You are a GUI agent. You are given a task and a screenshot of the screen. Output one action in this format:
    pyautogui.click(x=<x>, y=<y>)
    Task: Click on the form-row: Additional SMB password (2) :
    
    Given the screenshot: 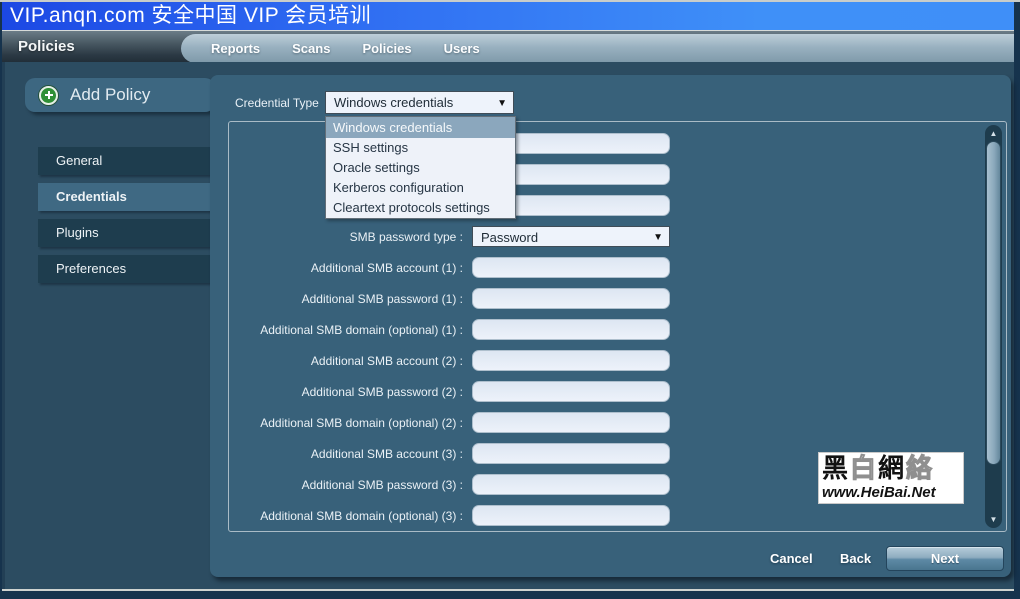 What is the action you would take?
    pyautogui.click(x=610, y=392)
    